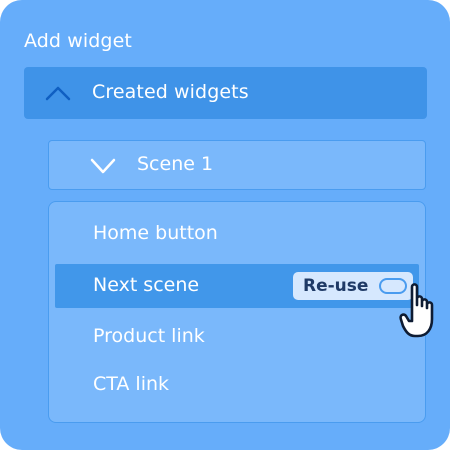 The image size is (450, 450). Describe the element at coordinates (103, 166) in the screenshot. I see `chevron-down-icon` at that location.